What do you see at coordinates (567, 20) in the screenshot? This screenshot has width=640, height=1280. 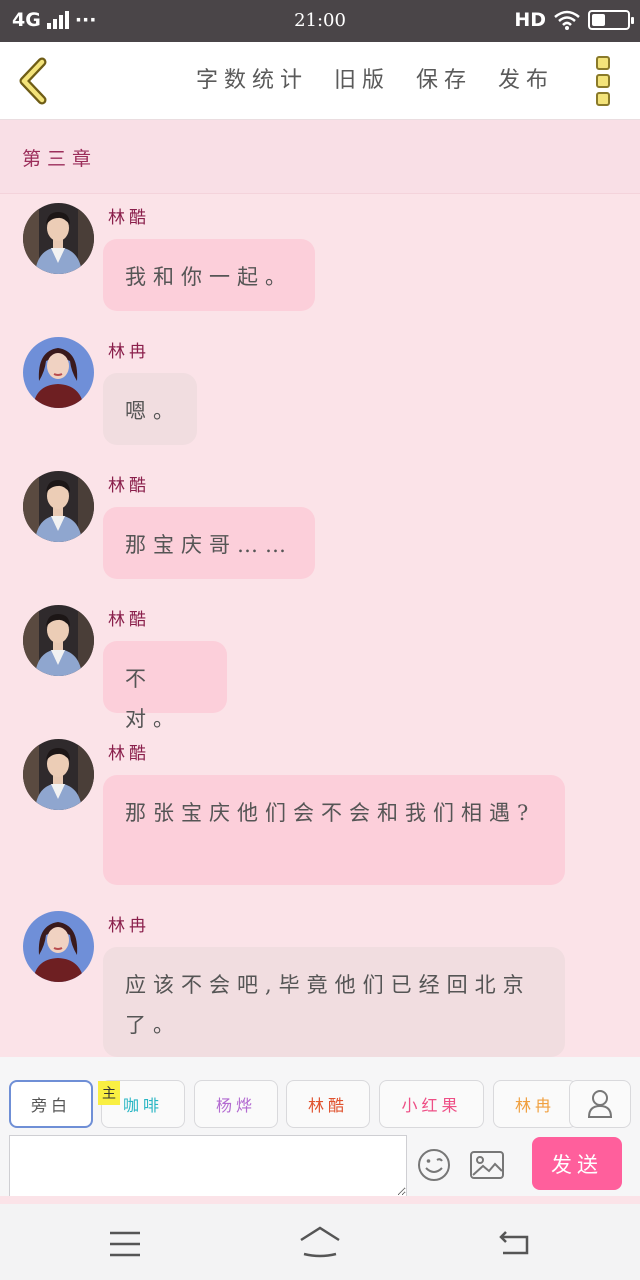 I see `wifi-icon` at bounding box center [567, 20].